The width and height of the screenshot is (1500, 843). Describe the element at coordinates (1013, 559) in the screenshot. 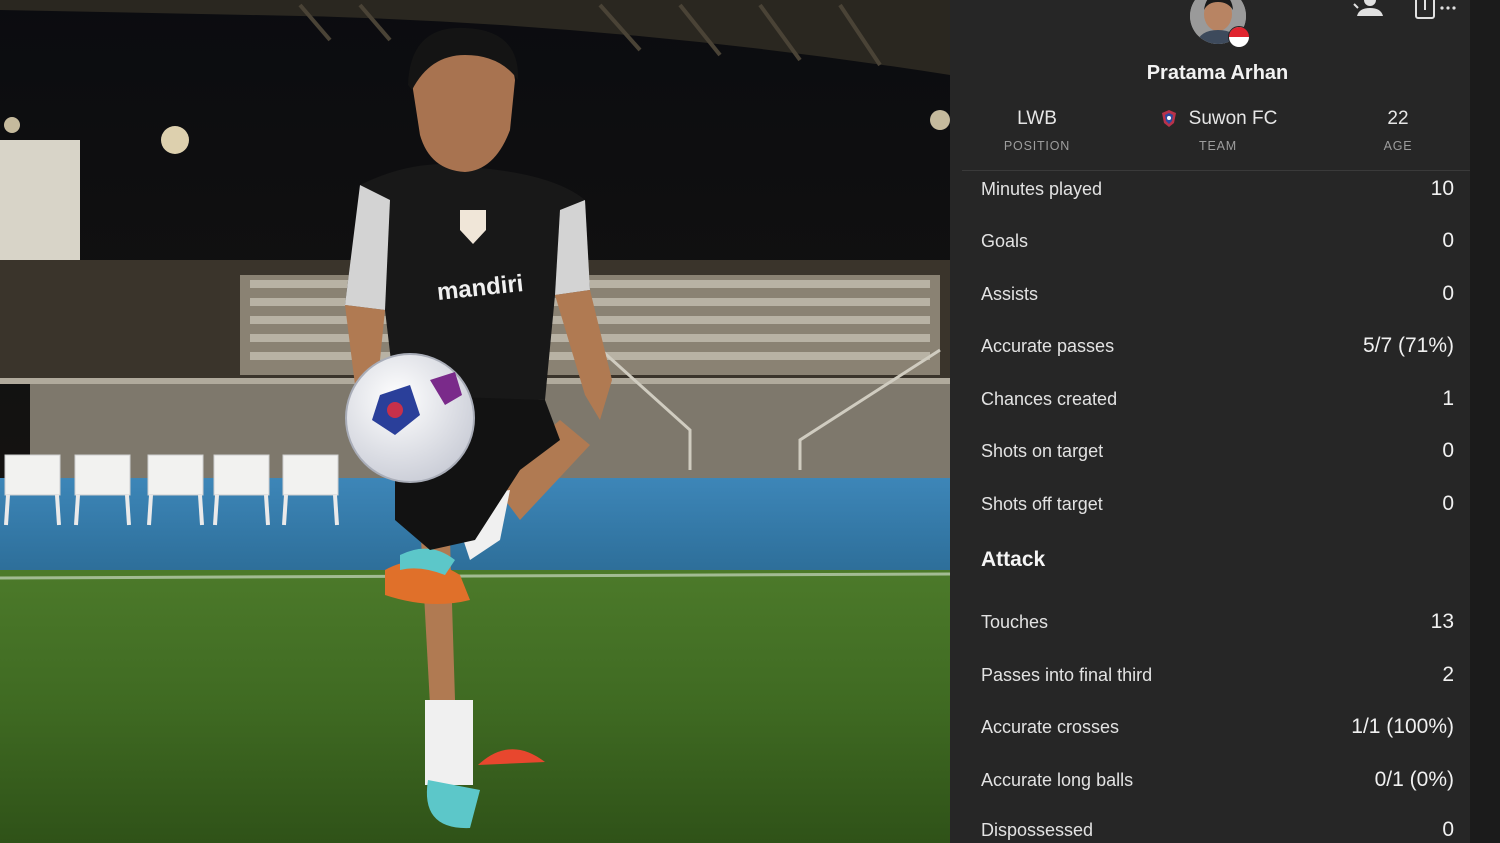

I see `attack-section-title: Attack` at that location.